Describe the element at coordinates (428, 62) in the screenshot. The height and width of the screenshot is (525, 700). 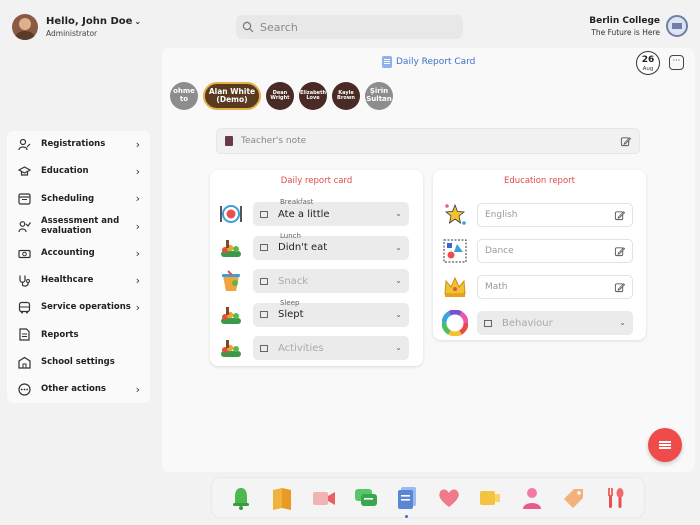
I see `page-title: Daily Report Card` at that location.